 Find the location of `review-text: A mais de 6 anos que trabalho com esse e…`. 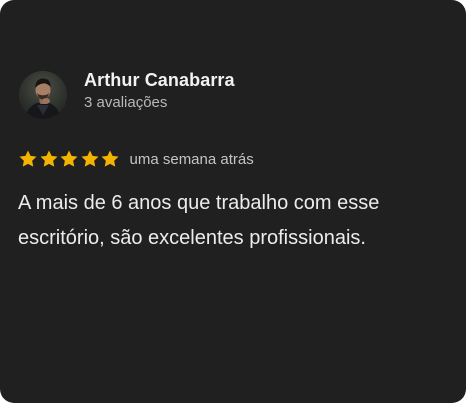

review-text: A mais de 6 anos que trabalho com esse e… is located at coordinates (199, 220).